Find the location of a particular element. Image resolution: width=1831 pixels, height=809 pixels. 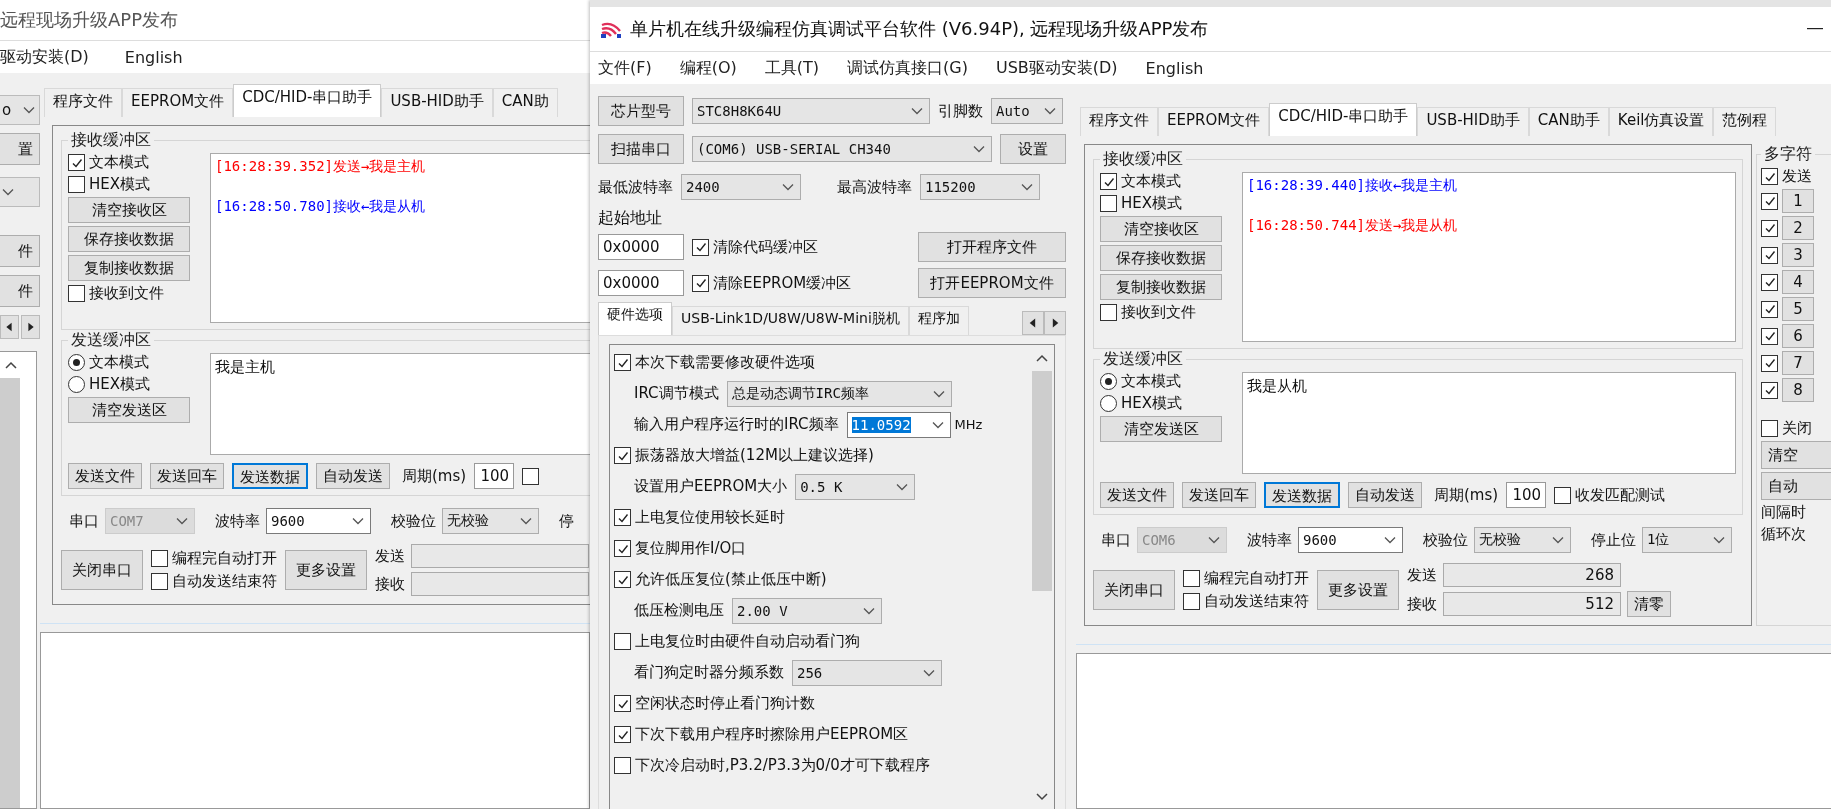

checkbox: 关闭 is located at coordinates (1796, 428).